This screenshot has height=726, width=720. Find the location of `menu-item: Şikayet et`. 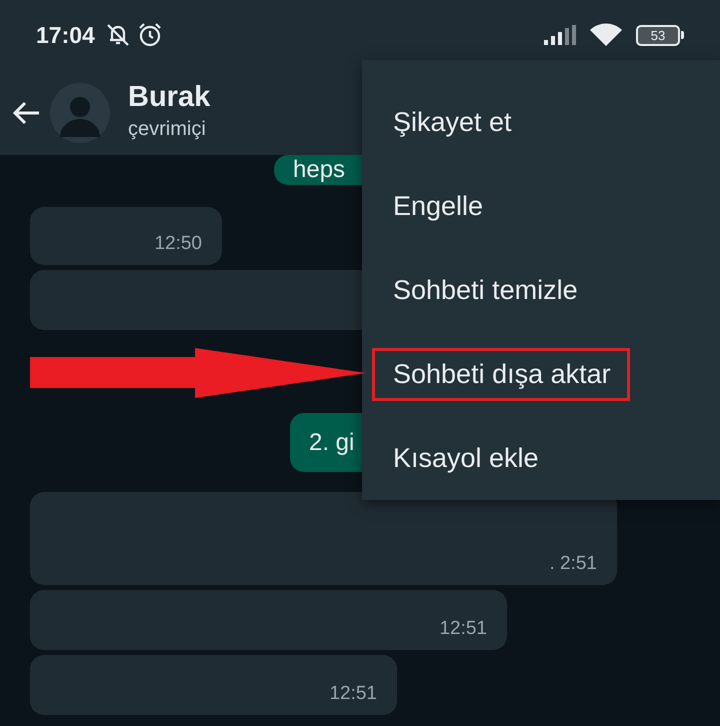

menu-item: Şikayet et is located at coordinates (451, 122).